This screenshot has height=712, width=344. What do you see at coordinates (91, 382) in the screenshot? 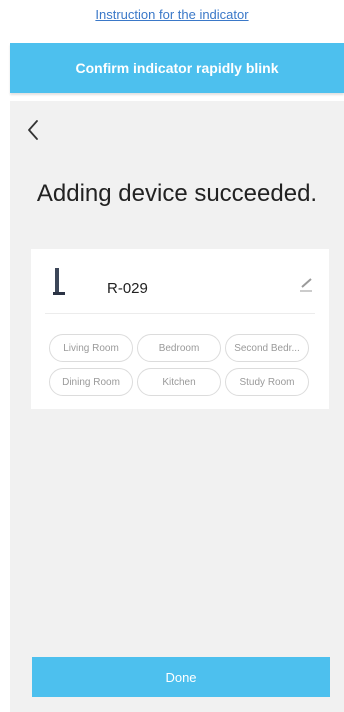
I see `room-chip-dining-room: Dining Room` at bounding box center [91, 382].